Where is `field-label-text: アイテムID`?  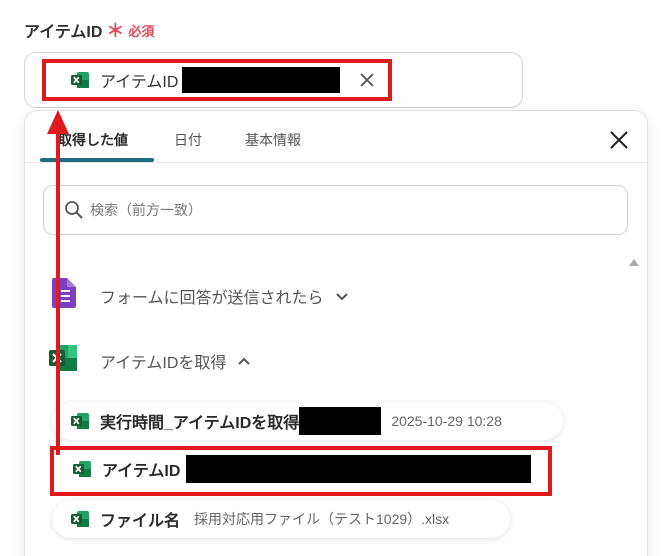 field-label-text: アイテムID is located at coordinates (63, 32).